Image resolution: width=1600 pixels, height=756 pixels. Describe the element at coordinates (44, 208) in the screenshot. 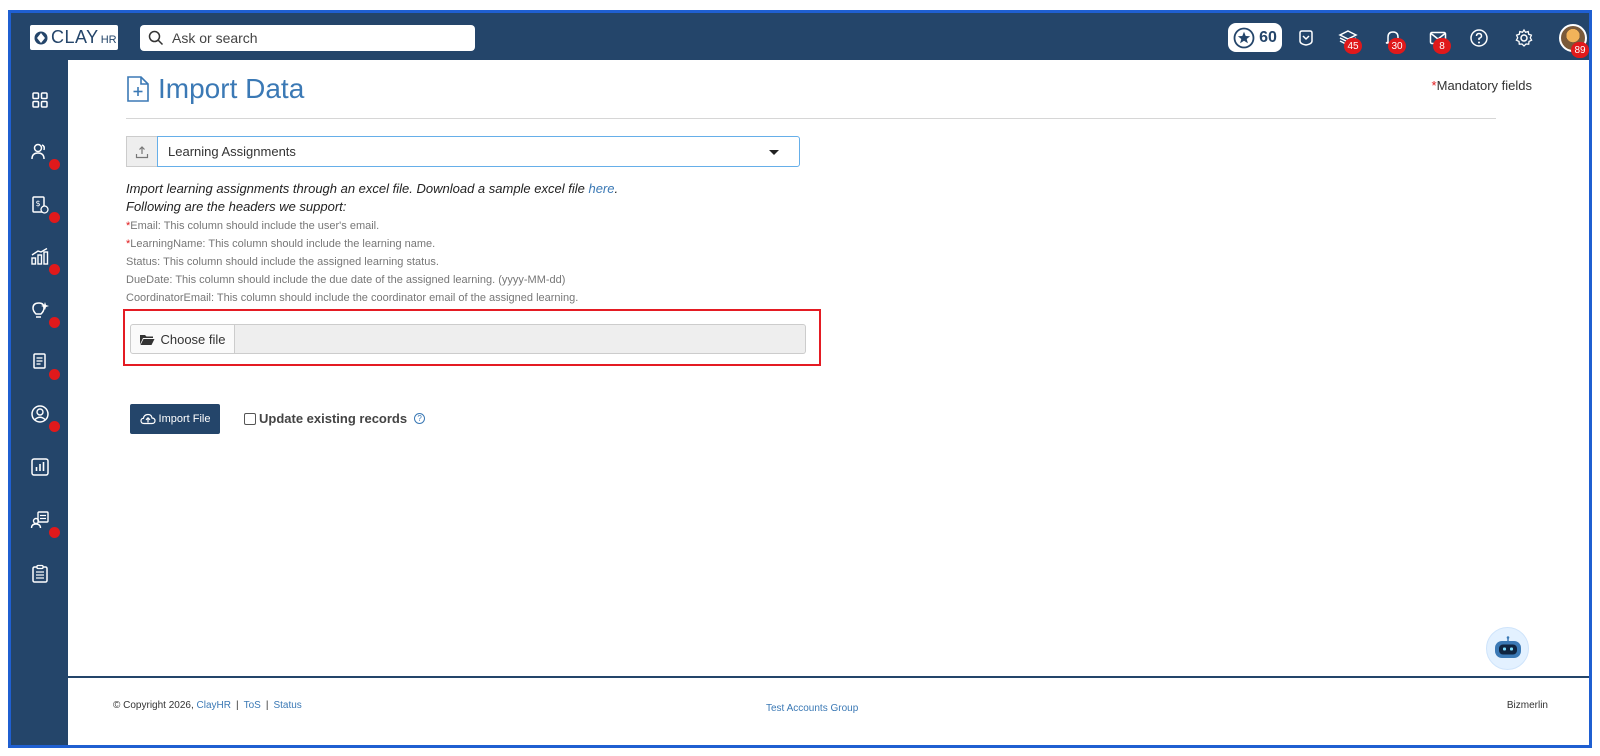

I see `sidebar-item-payroll: $` at that location.